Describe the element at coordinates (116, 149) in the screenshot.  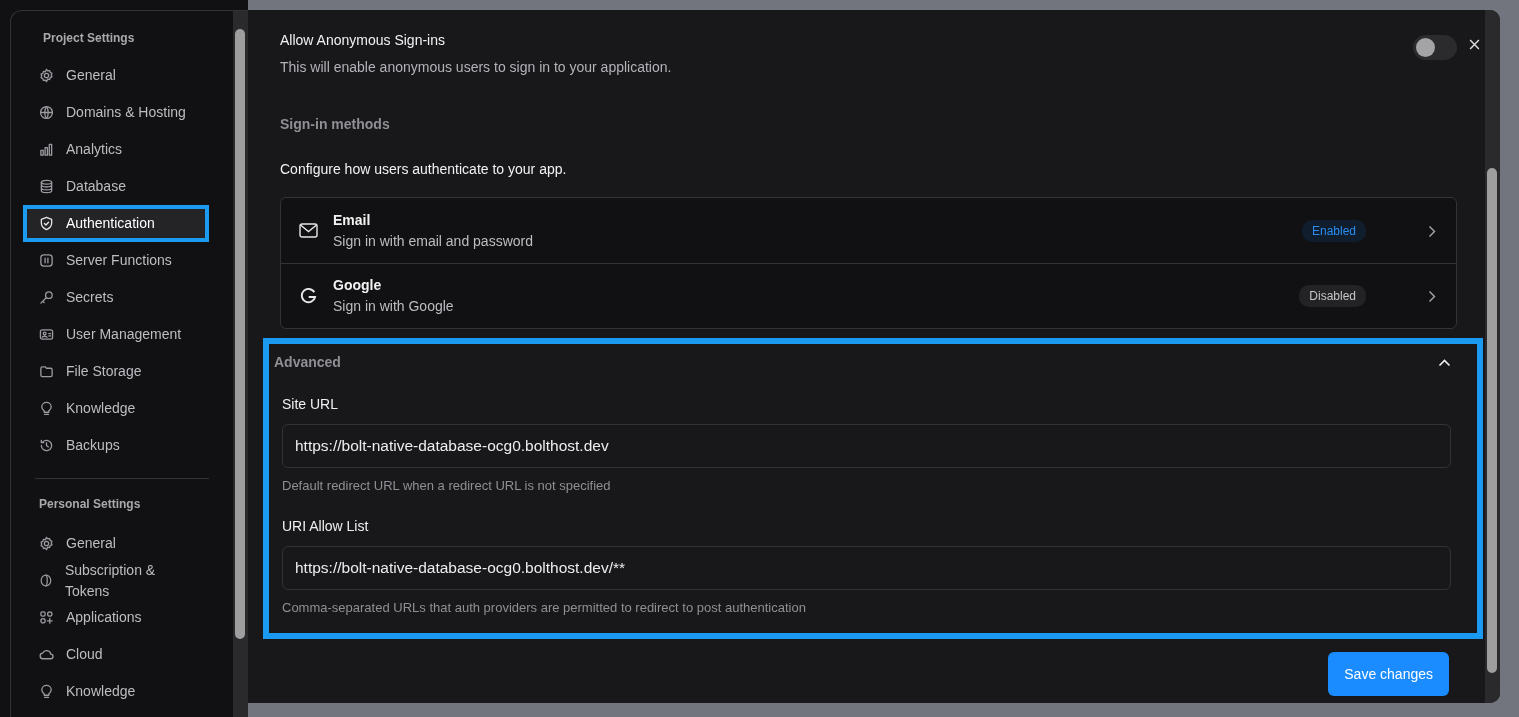
I see `sidebar-item: Analytics` at that location.